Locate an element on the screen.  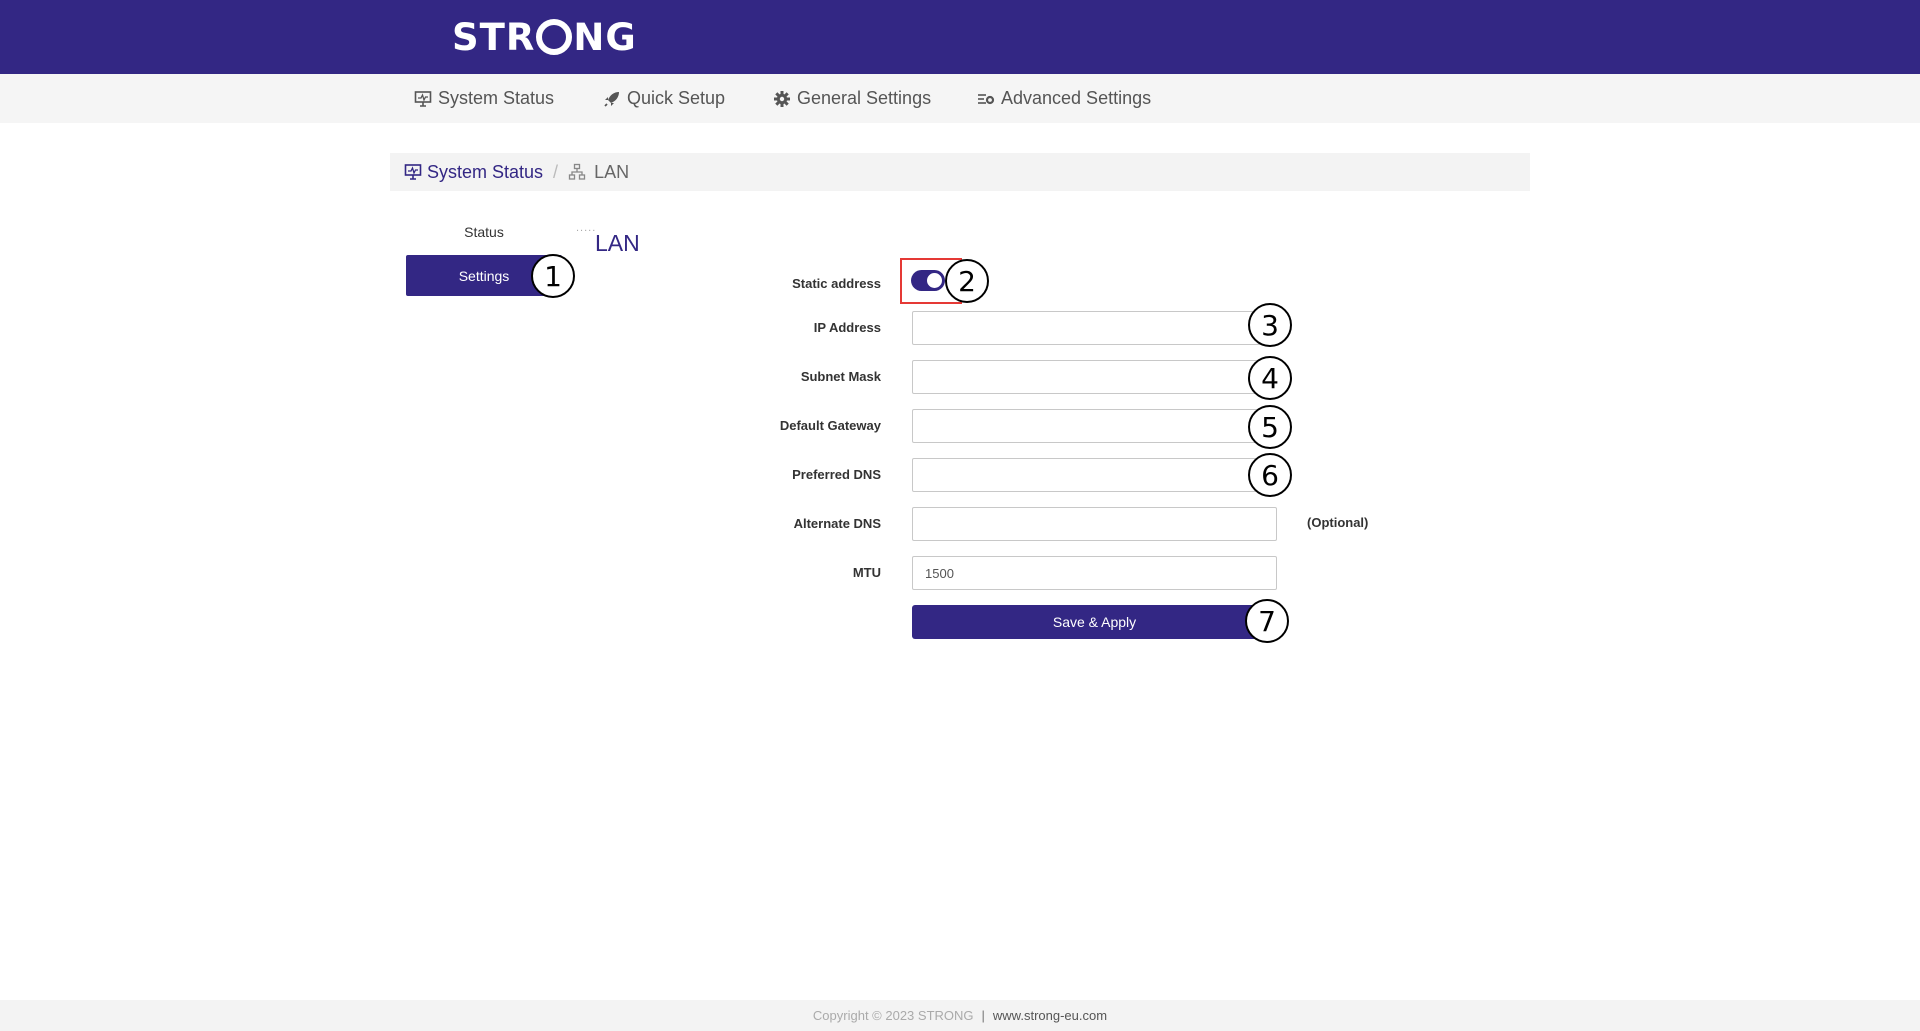
breadcrumb: System Status / LAN is located at coordinates (960, 172).